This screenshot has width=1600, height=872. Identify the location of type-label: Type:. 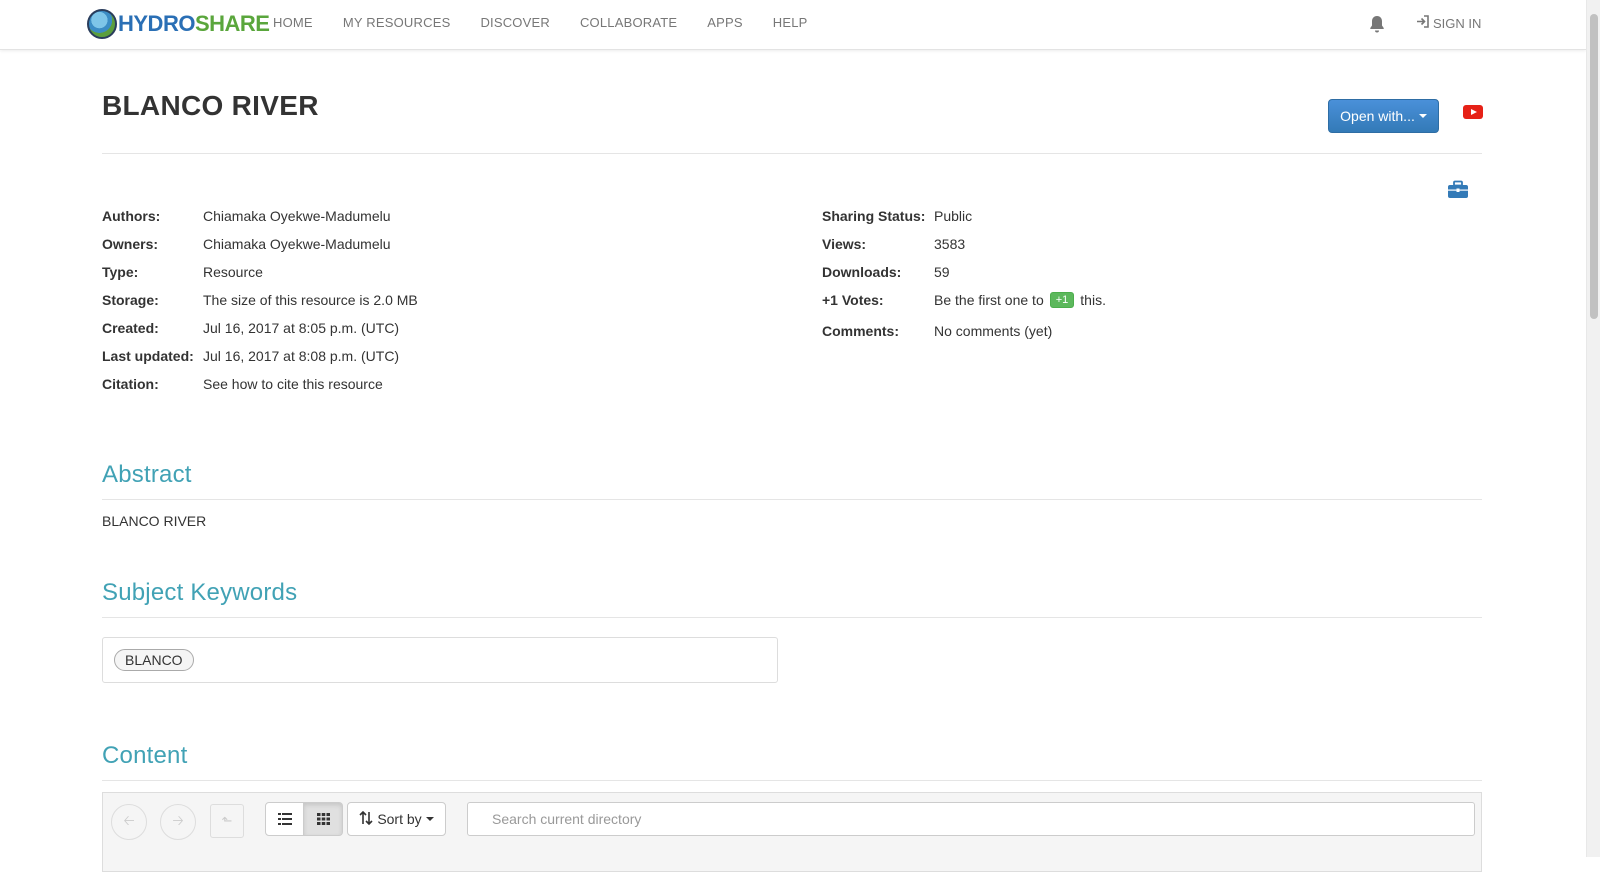
(120, 272).